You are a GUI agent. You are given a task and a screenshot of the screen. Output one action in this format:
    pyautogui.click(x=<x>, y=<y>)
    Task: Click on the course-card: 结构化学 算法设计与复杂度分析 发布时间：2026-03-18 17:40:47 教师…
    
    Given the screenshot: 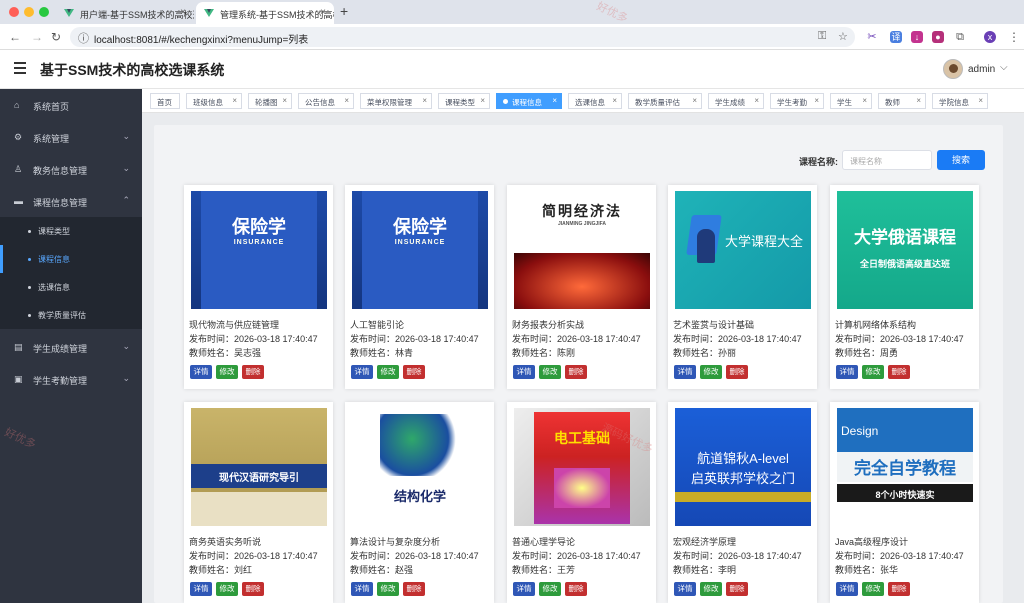 What is the action you would take?
    pyautogui.click(x=419, y=502)
    